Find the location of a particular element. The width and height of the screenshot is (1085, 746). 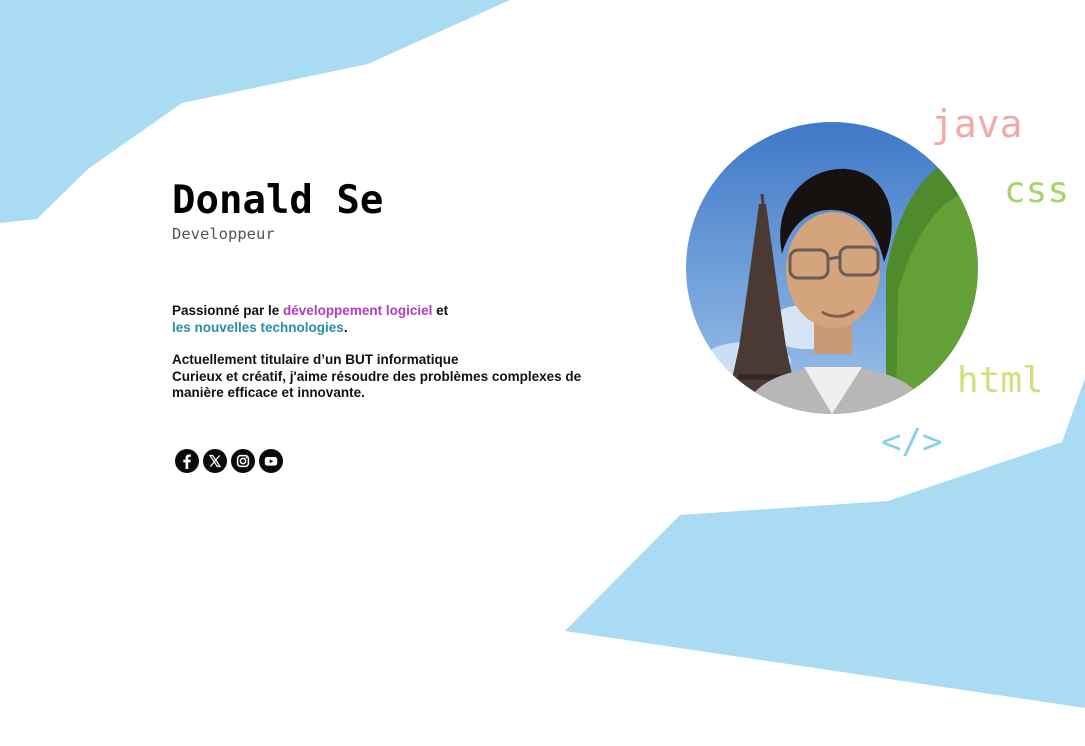

youtube-icon is located at coordinates (271, 461).